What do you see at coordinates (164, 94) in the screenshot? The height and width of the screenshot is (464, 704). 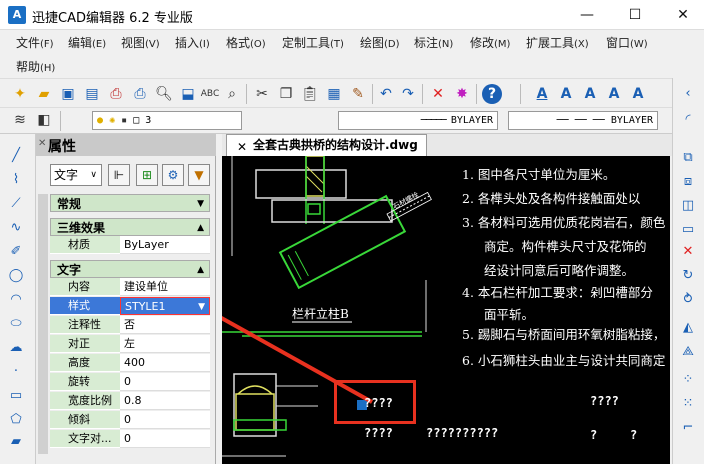 I see `print-preview-icon: 🔍︎` at bounding box center [164, 94].